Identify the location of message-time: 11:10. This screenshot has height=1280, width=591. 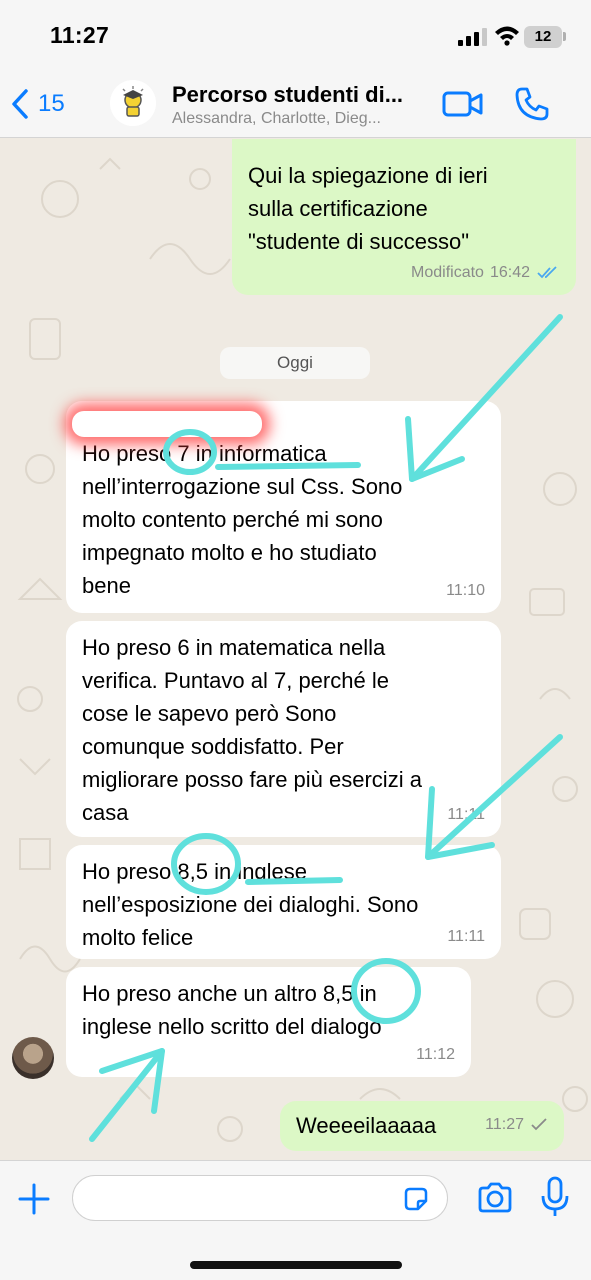
(465, 590).